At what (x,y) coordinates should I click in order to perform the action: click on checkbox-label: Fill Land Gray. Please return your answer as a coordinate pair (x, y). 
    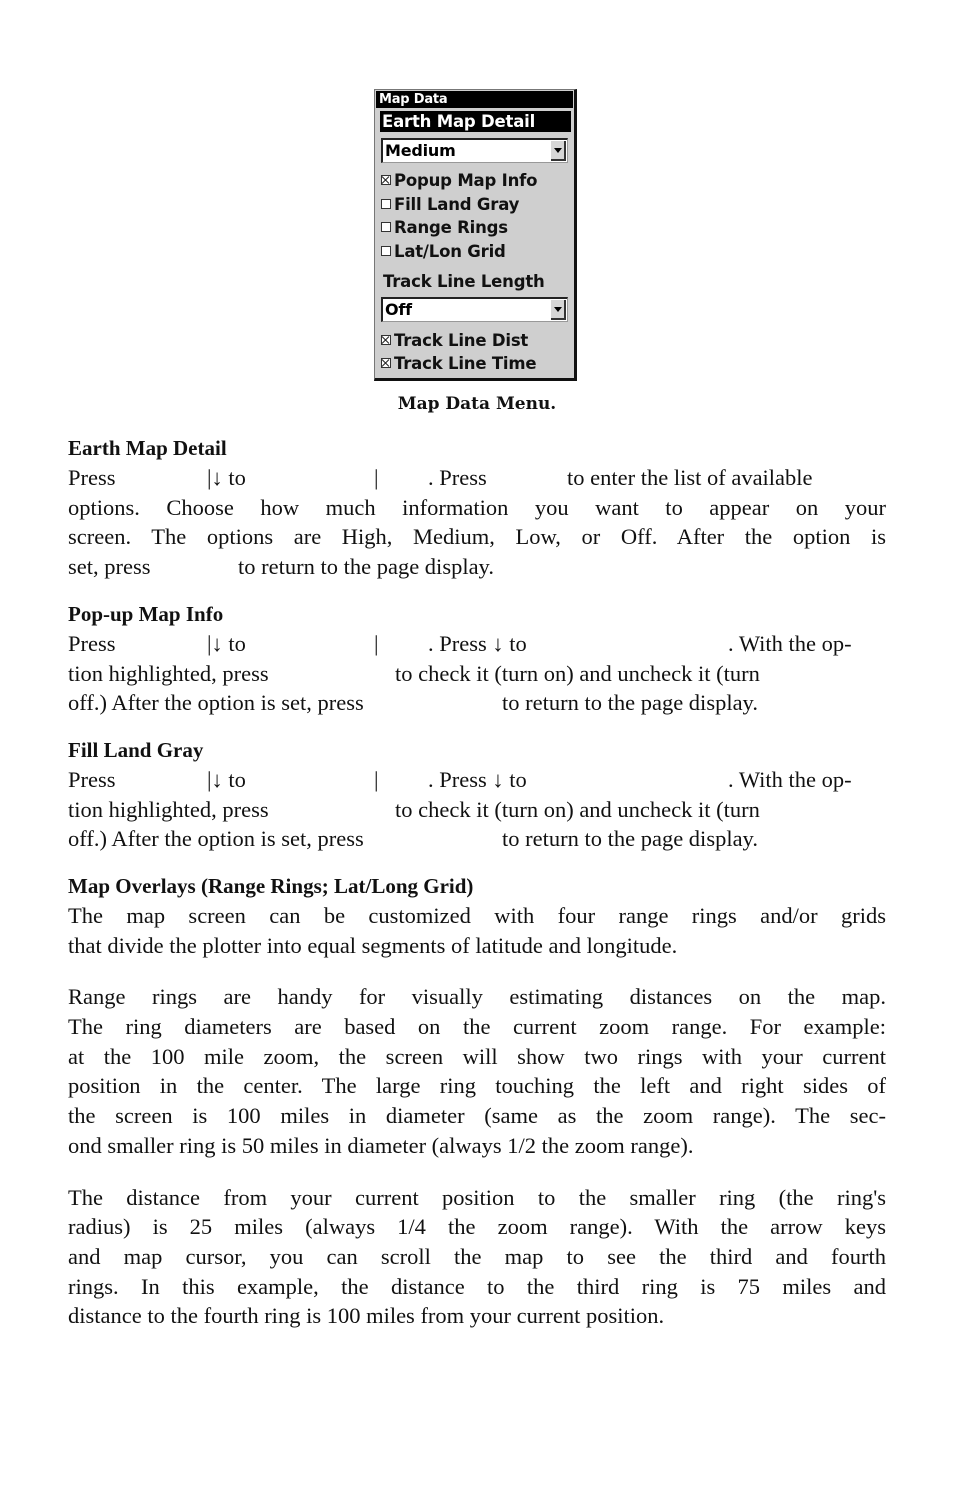
    Looking at the image, I should click on (457, 204).